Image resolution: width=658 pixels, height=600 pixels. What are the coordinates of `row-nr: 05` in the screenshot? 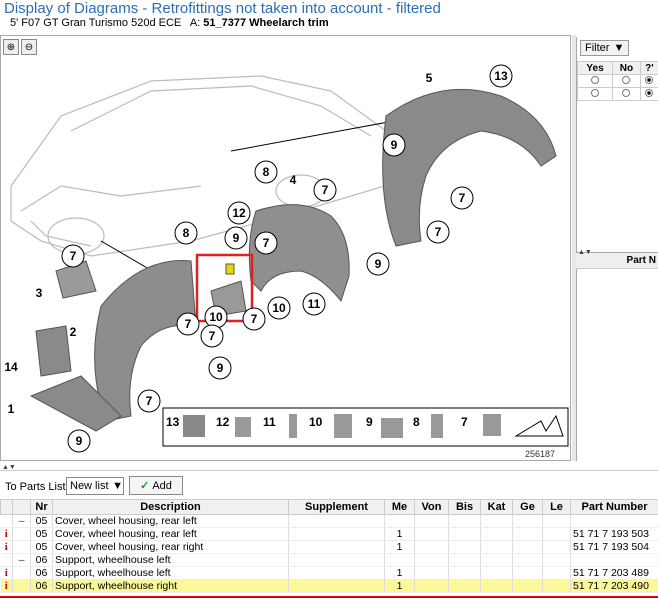 It's located at (41, 521).